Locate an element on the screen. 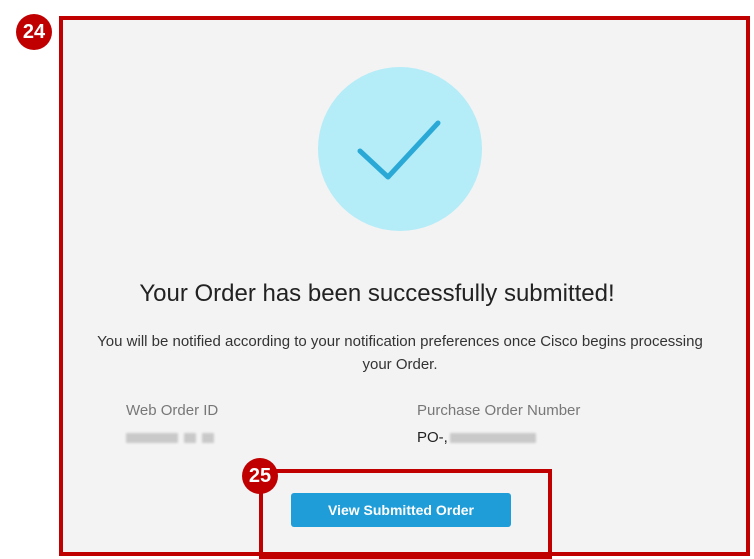  purchase-order-value: PO-, is located at coordinates (476, 437).